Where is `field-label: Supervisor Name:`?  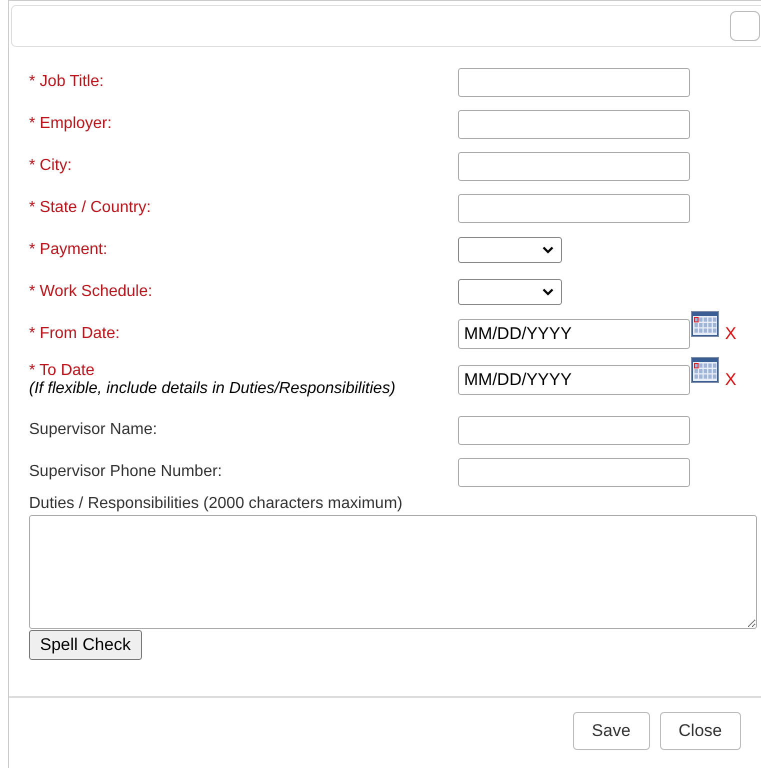 field-label: Supervisor Name: is located at coordinates (93, 430).